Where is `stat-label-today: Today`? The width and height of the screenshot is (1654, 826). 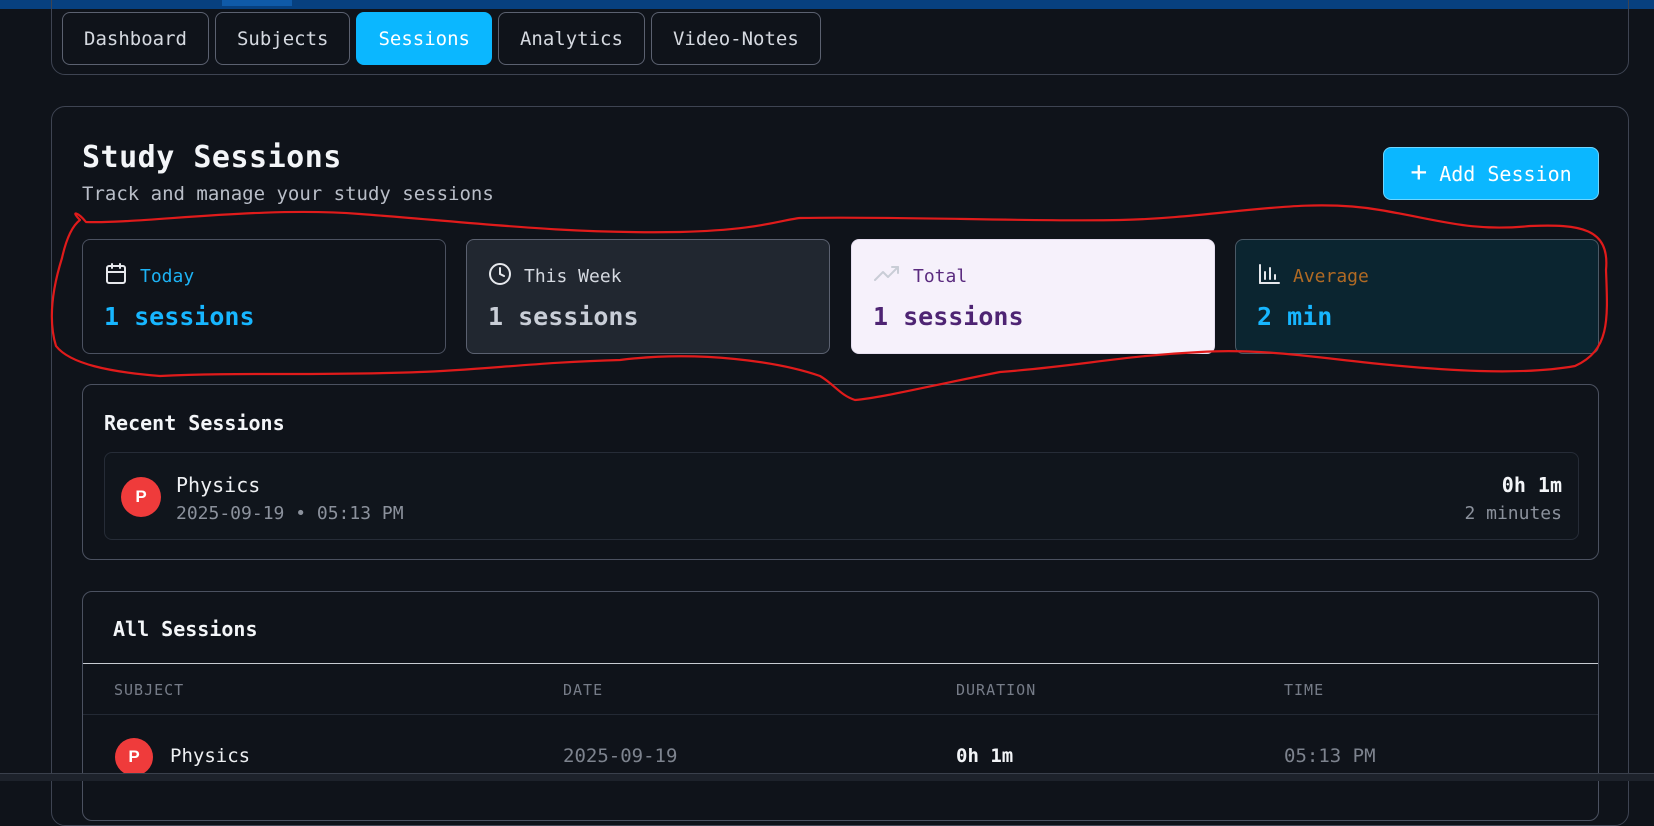
stat-label-today: Today is located at coordinates (167, 276).